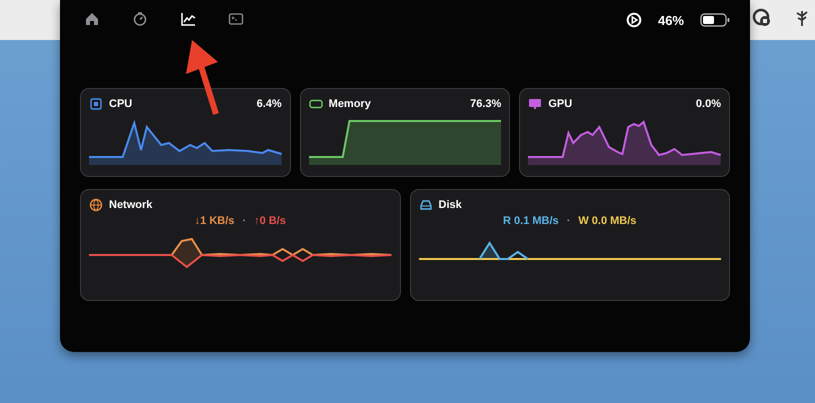 This screenshot has height=403, width=815. What do you see at coordinates (607, 221) in the screenshot?
I see `rate-reading: W 0.0 MB/s` at bounding box center [607, 221].